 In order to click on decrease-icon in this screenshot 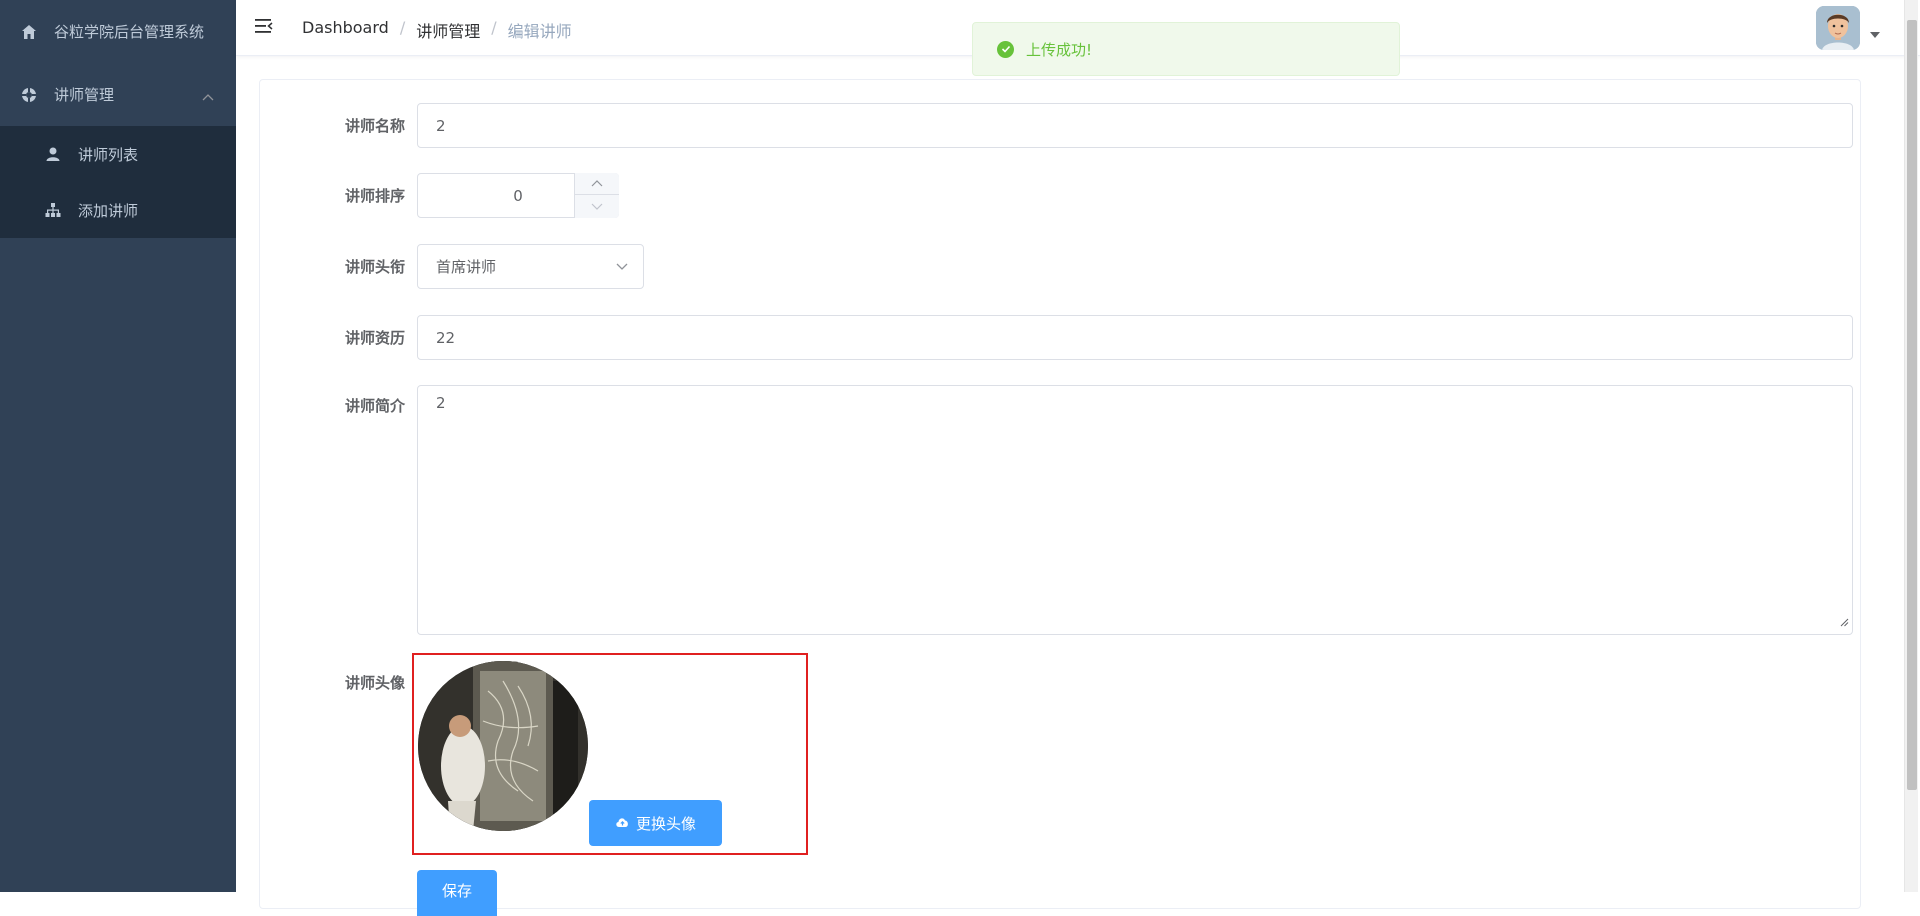, I will do `click(597, 206)`.